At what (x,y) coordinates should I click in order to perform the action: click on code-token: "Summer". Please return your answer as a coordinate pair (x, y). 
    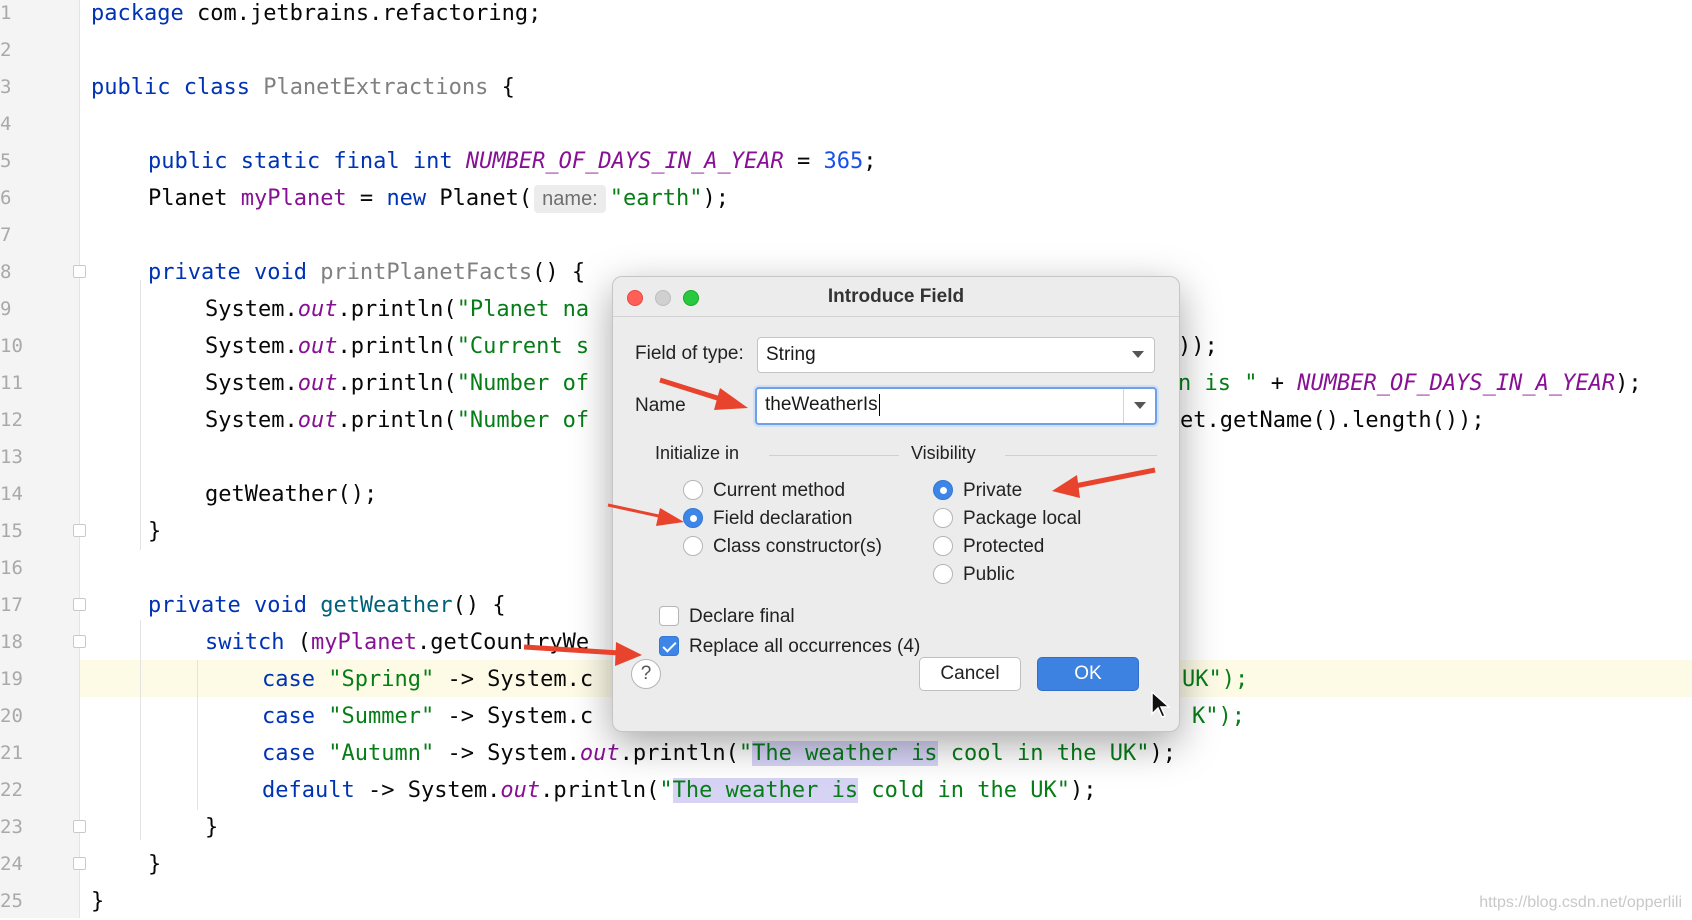
    Looking at the image, I should click on (374, 716).